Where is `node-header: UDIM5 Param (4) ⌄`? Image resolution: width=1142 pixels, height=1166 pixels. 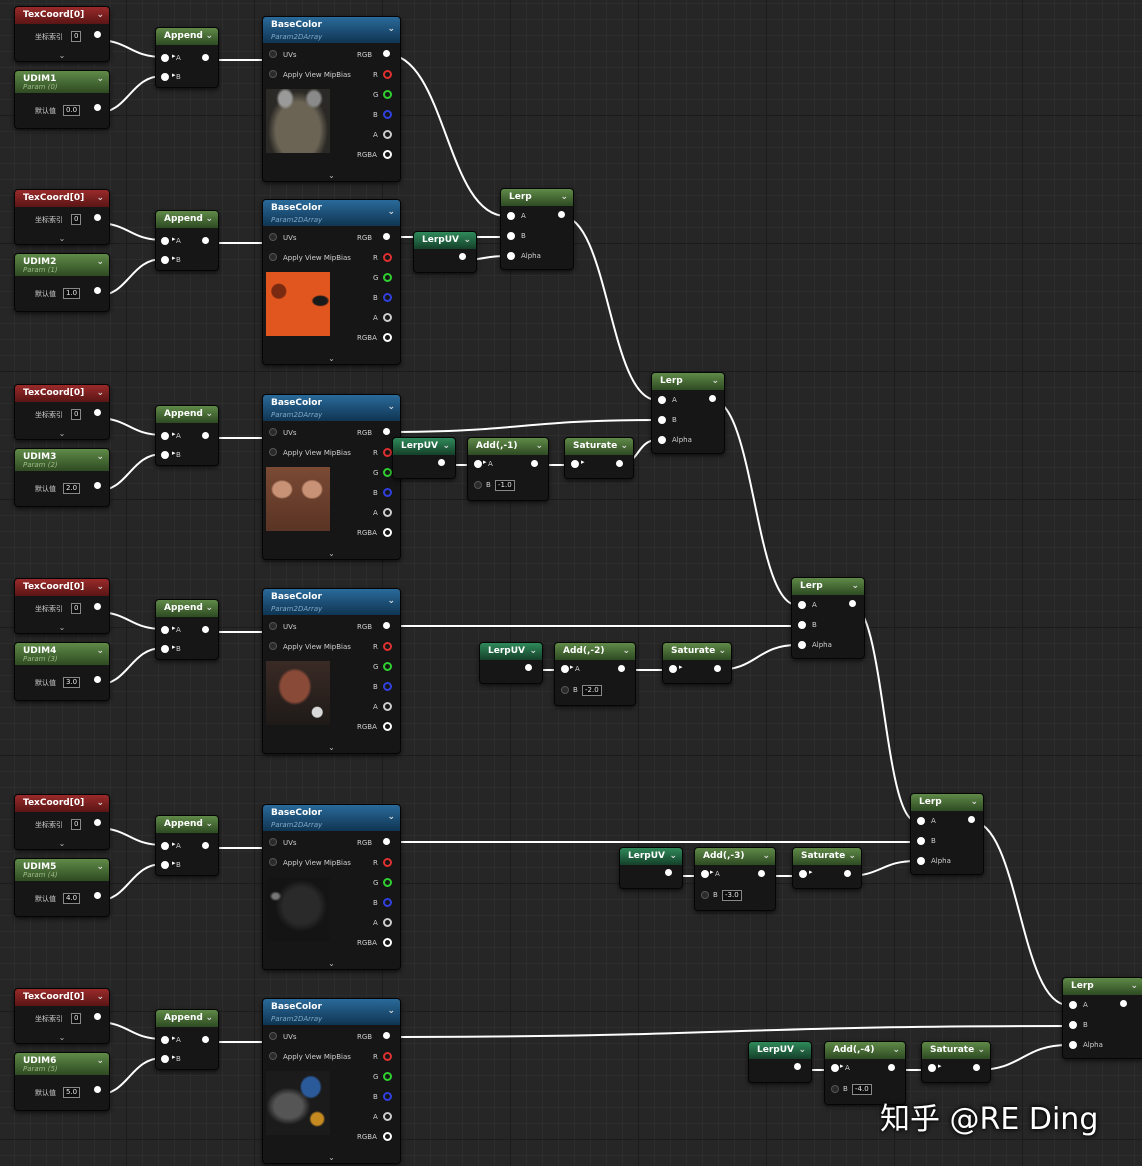
node-header: UDIM5 Param (4) ⌄ is located at coordinates (62, 870).